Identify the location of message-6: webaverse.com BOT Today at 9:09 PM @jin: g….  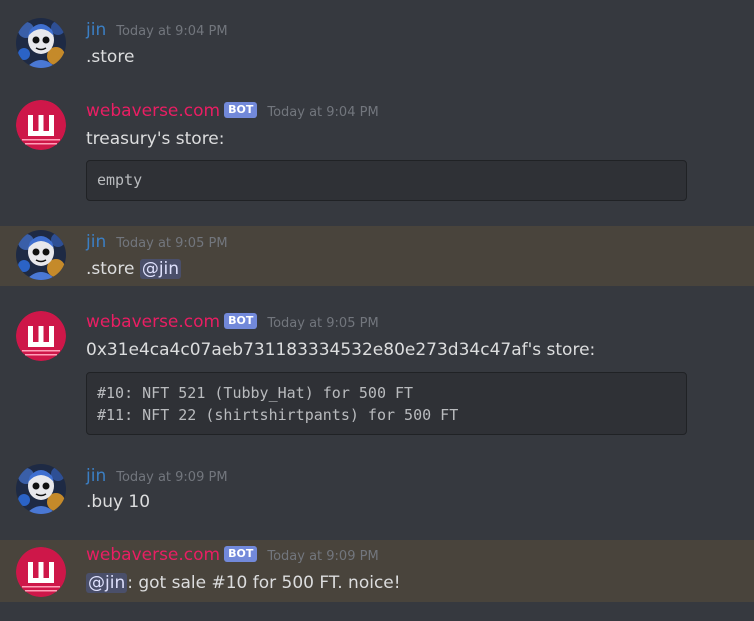
(377, 571).